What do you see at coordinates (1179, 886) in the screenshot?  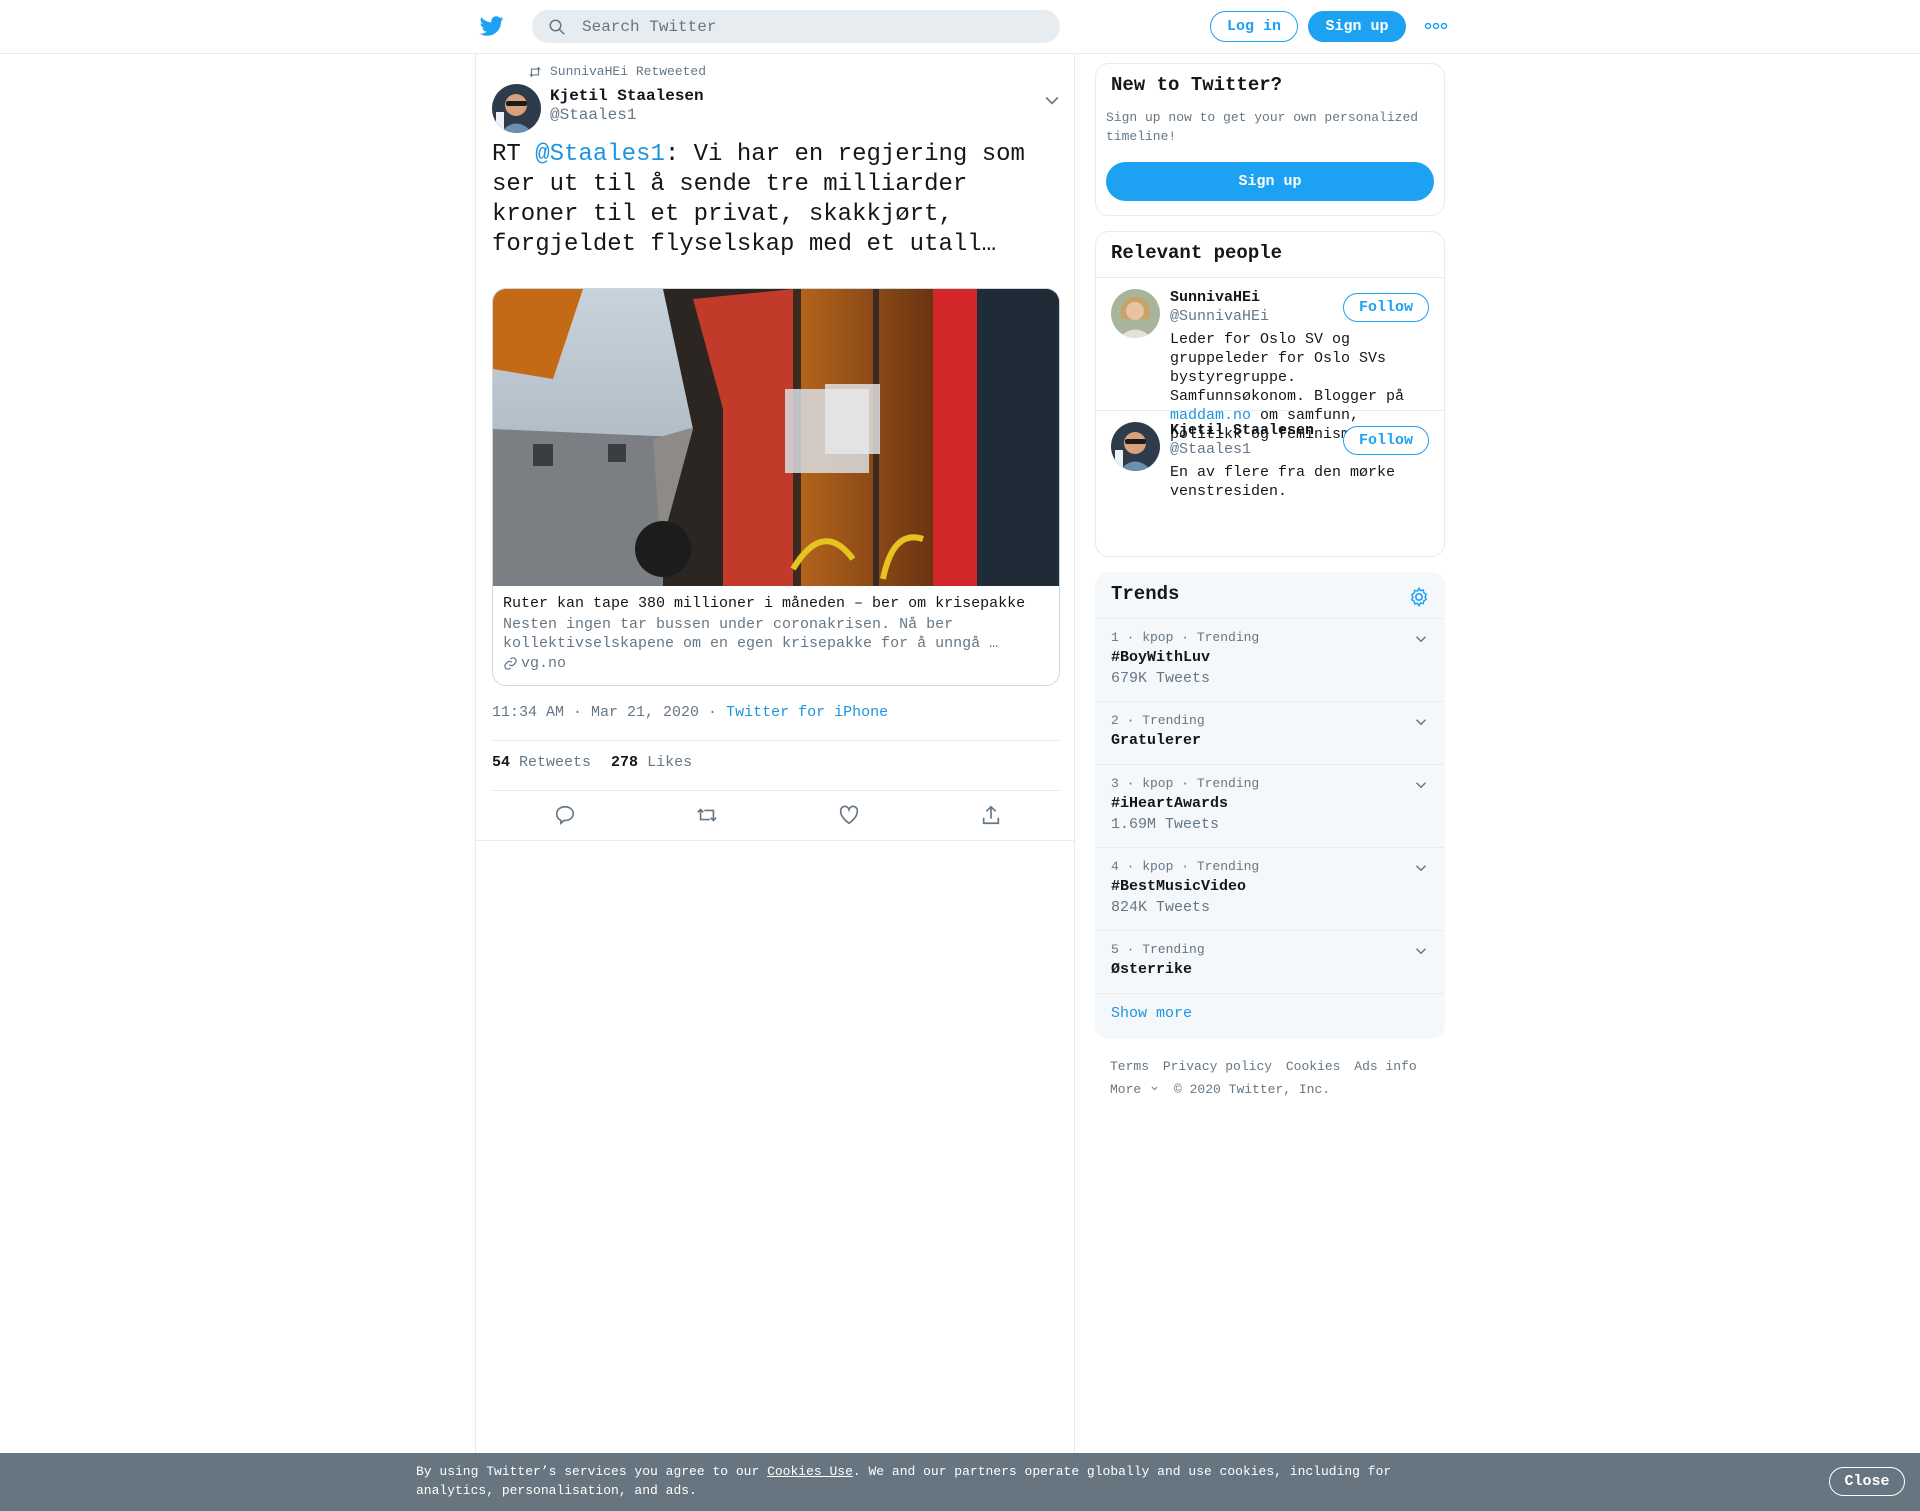 I see `trend-name: #BestMusicVideo` at bounding box center [1179, 886].